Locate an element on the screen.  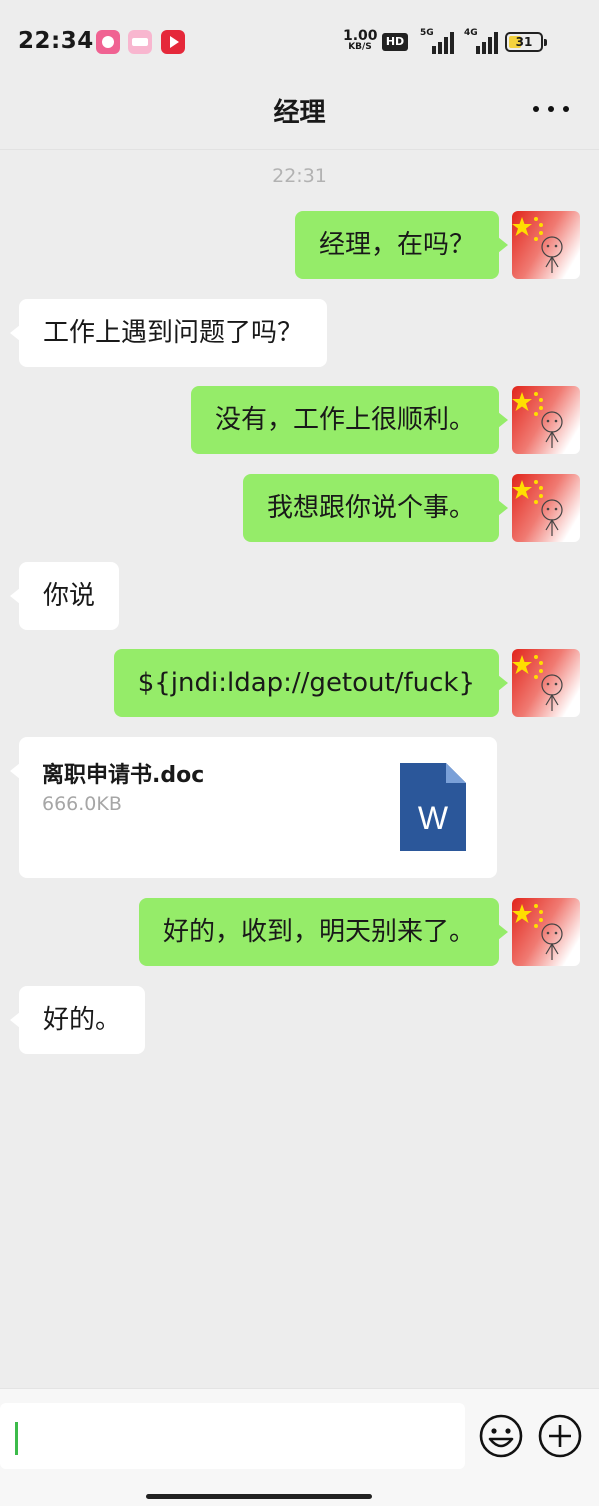
signal-4g-icon: 4G is located at coordinates (481, 41).